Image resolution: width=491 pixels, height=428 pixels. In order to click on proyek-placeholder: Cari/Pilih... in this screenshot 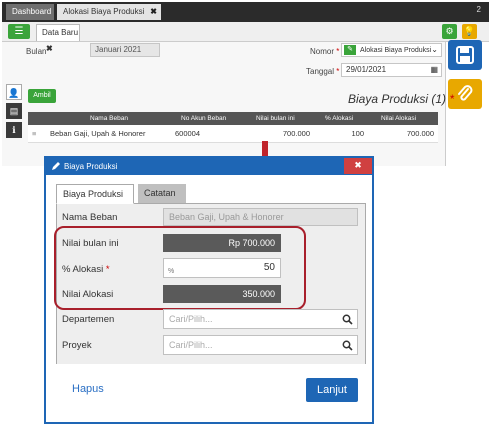, I will do `click(191, 345)`.